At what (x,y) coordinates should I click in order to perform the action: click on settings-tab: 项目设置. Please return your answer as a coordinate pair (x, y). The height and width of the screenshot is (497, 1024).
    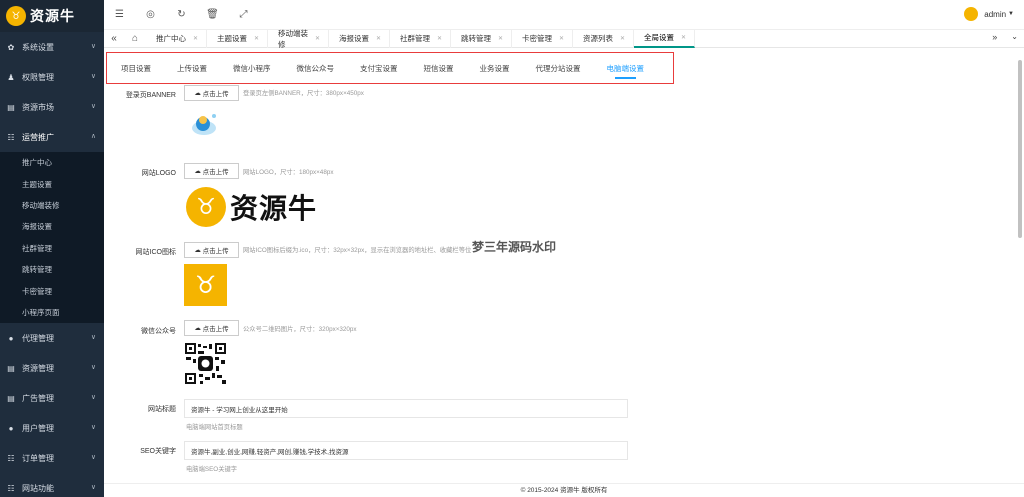
    Looking at the image, I should click on (136, 68).